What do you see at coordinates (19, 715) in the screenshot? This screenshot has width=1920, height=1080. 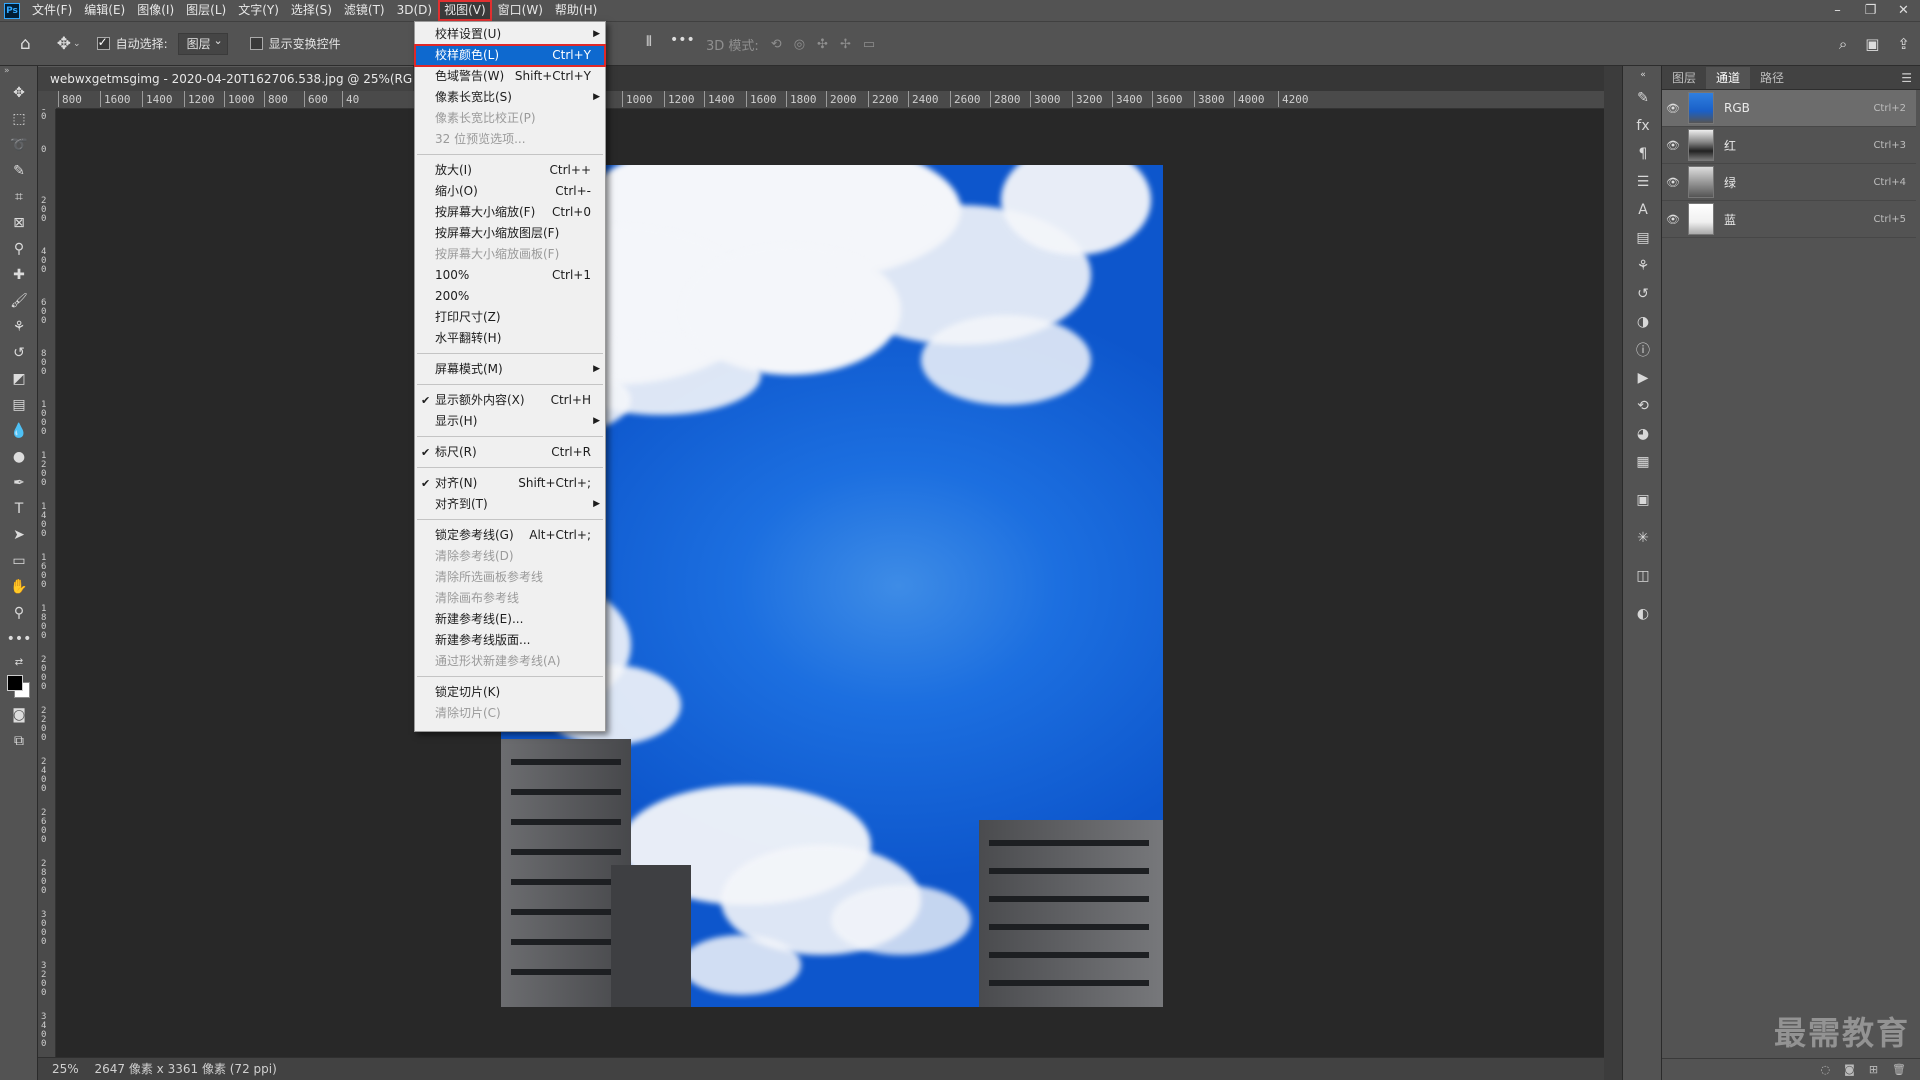 I see `quick-mask-icon: ◙` at bounding box center [19, 715].